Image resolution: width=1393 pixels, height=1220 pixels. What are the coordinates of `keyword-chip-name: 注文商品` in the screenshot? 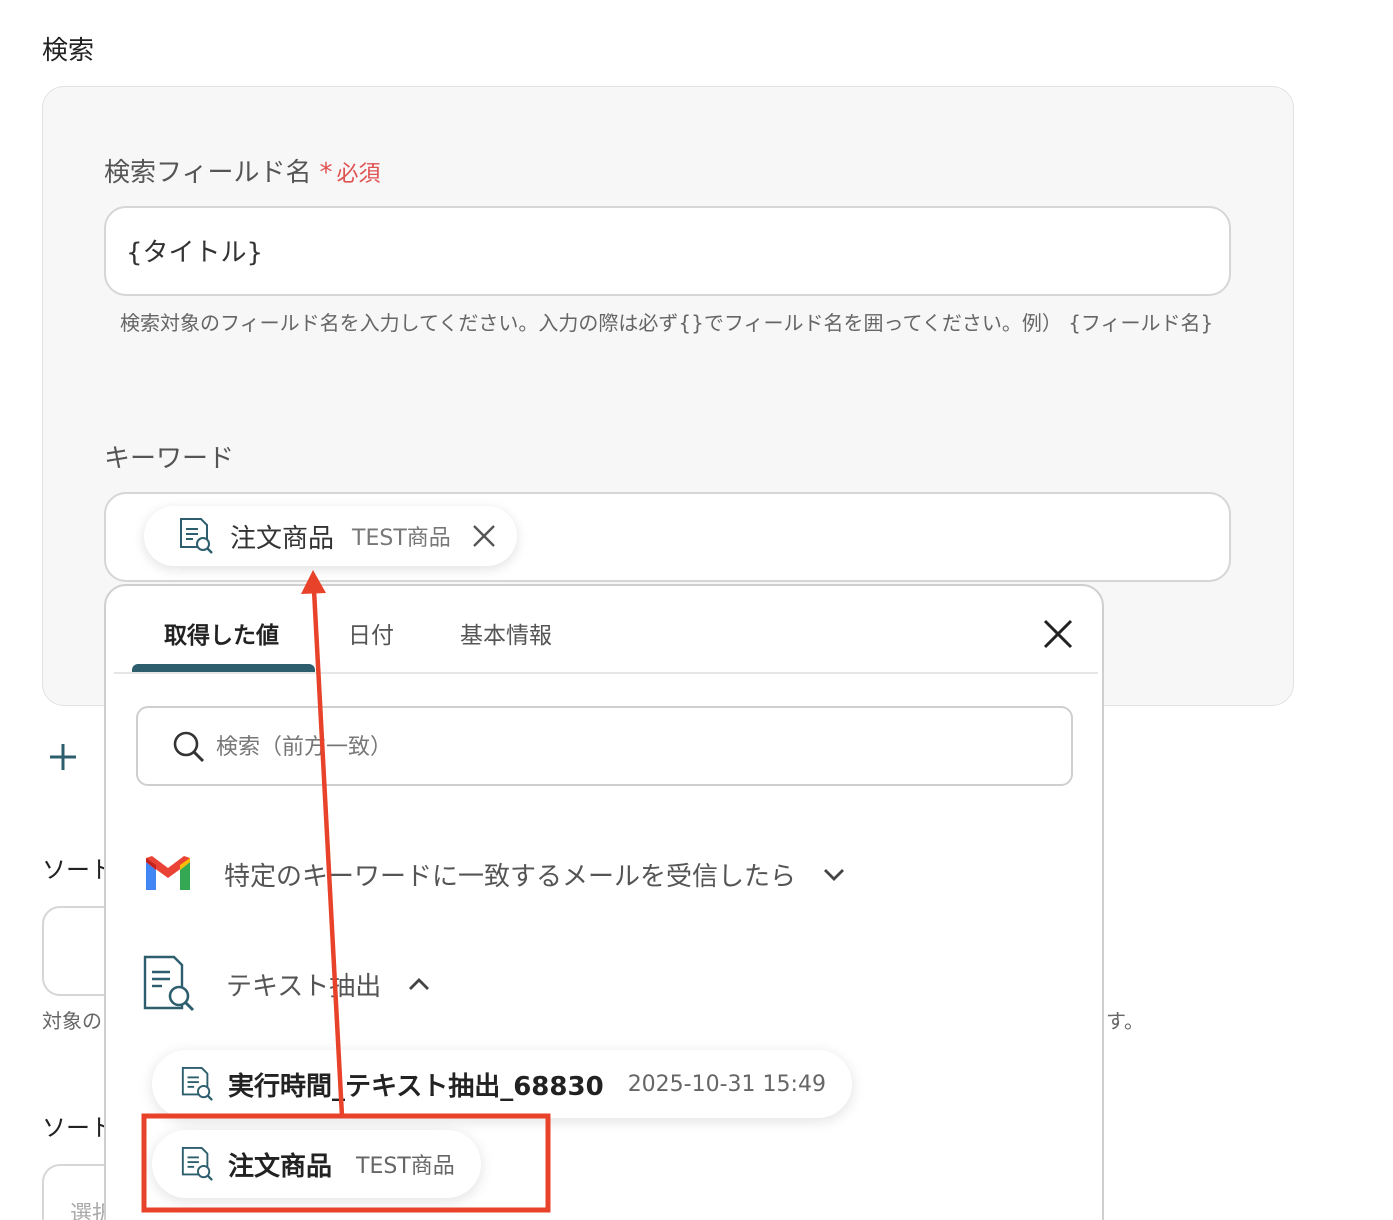 It's located at (282, 538).